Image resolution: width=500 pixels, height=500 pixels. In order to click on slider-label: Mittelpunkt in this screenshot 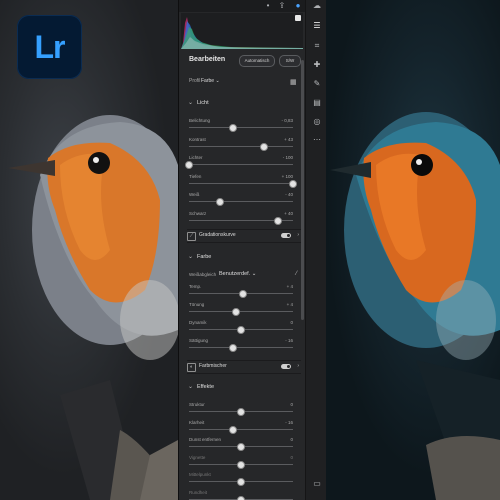, I will do `click(200, 474)`.